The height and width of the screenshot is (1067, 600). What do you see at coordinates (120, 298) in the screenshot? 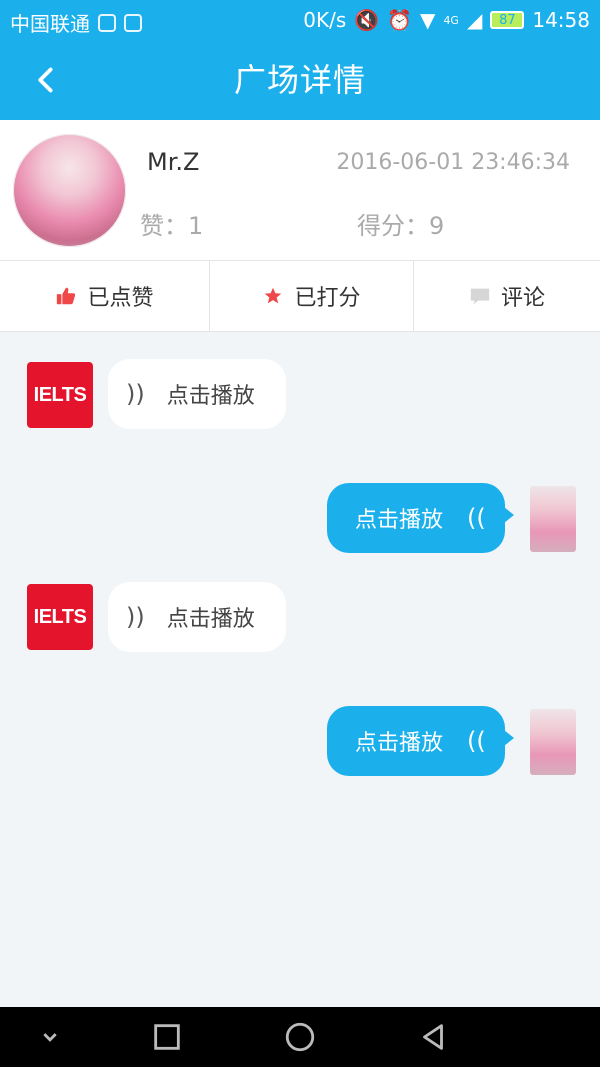
I see `like-label: 已点赞` at bounding box center [120, 298].